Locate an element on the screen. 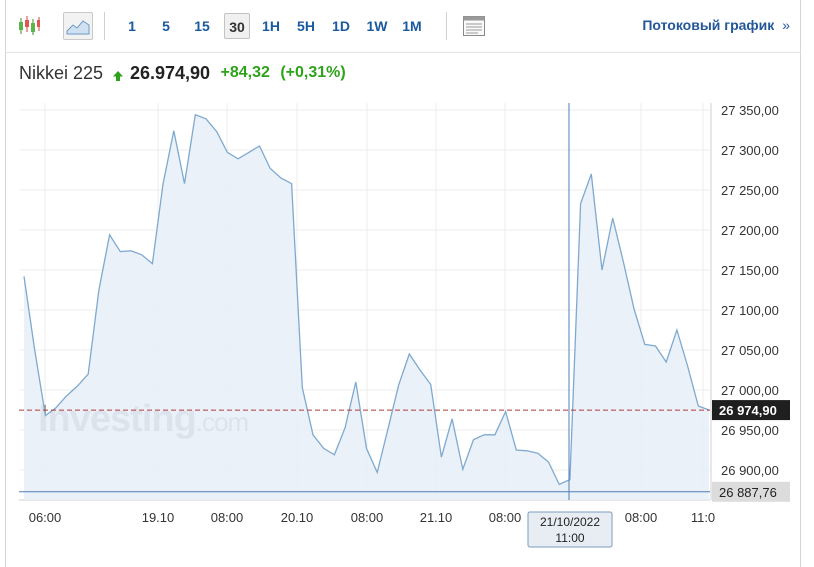  y-tick-label: 27 300,00 is located at coordinates (750, 150).